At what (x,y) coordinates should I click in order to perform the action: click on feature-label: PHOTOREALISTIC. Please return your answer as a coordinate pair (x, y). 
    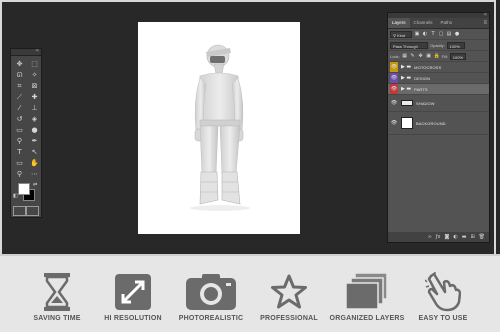
    Looking at the image, I should click on (211, 318).